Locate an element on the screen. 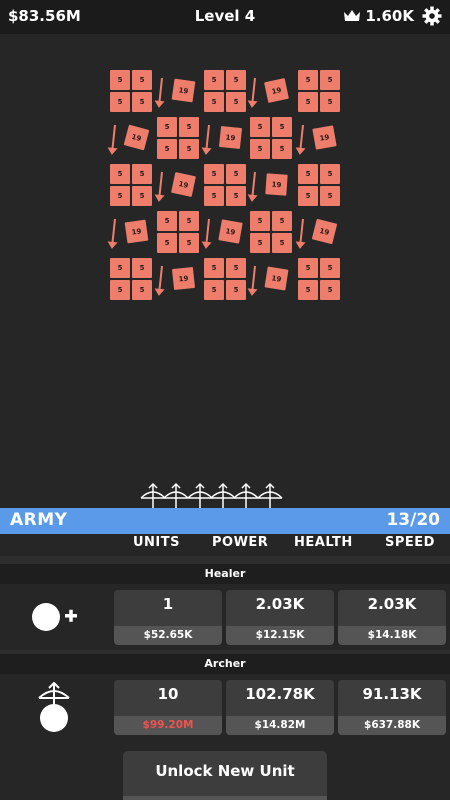  healer-power-upgrade-button: 2.03K $12.15K is located at coordinates (280, 617).